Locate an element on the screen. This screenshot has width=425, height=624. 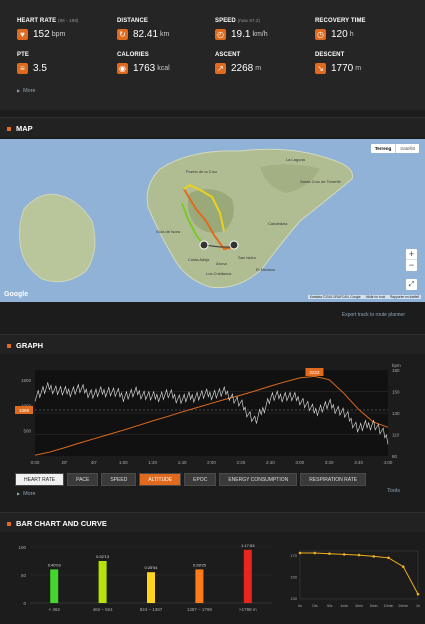
place-label: Guia de Isora is located at coordinates (168, 231).